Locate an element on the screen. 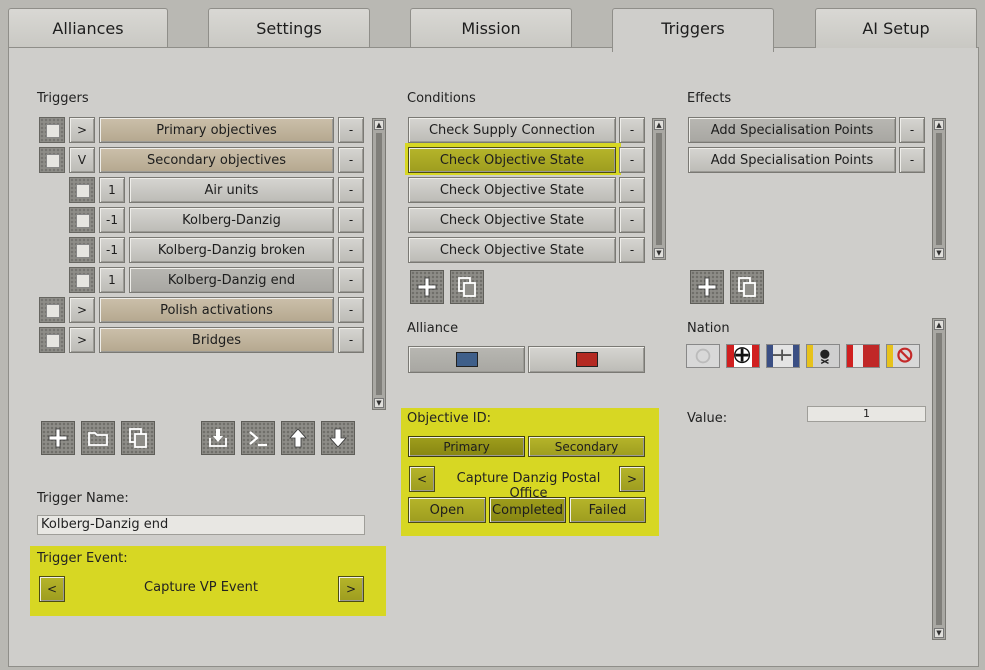 This screenshot has height=670, width=985. triggers-scrollbar: ▲ ▼ is located at coordinates (379, 264).